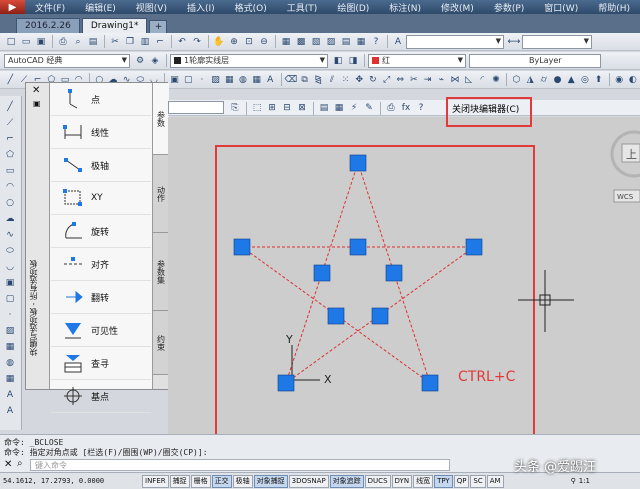  I want to click on undo-icon: ↶, so click(182, 42).